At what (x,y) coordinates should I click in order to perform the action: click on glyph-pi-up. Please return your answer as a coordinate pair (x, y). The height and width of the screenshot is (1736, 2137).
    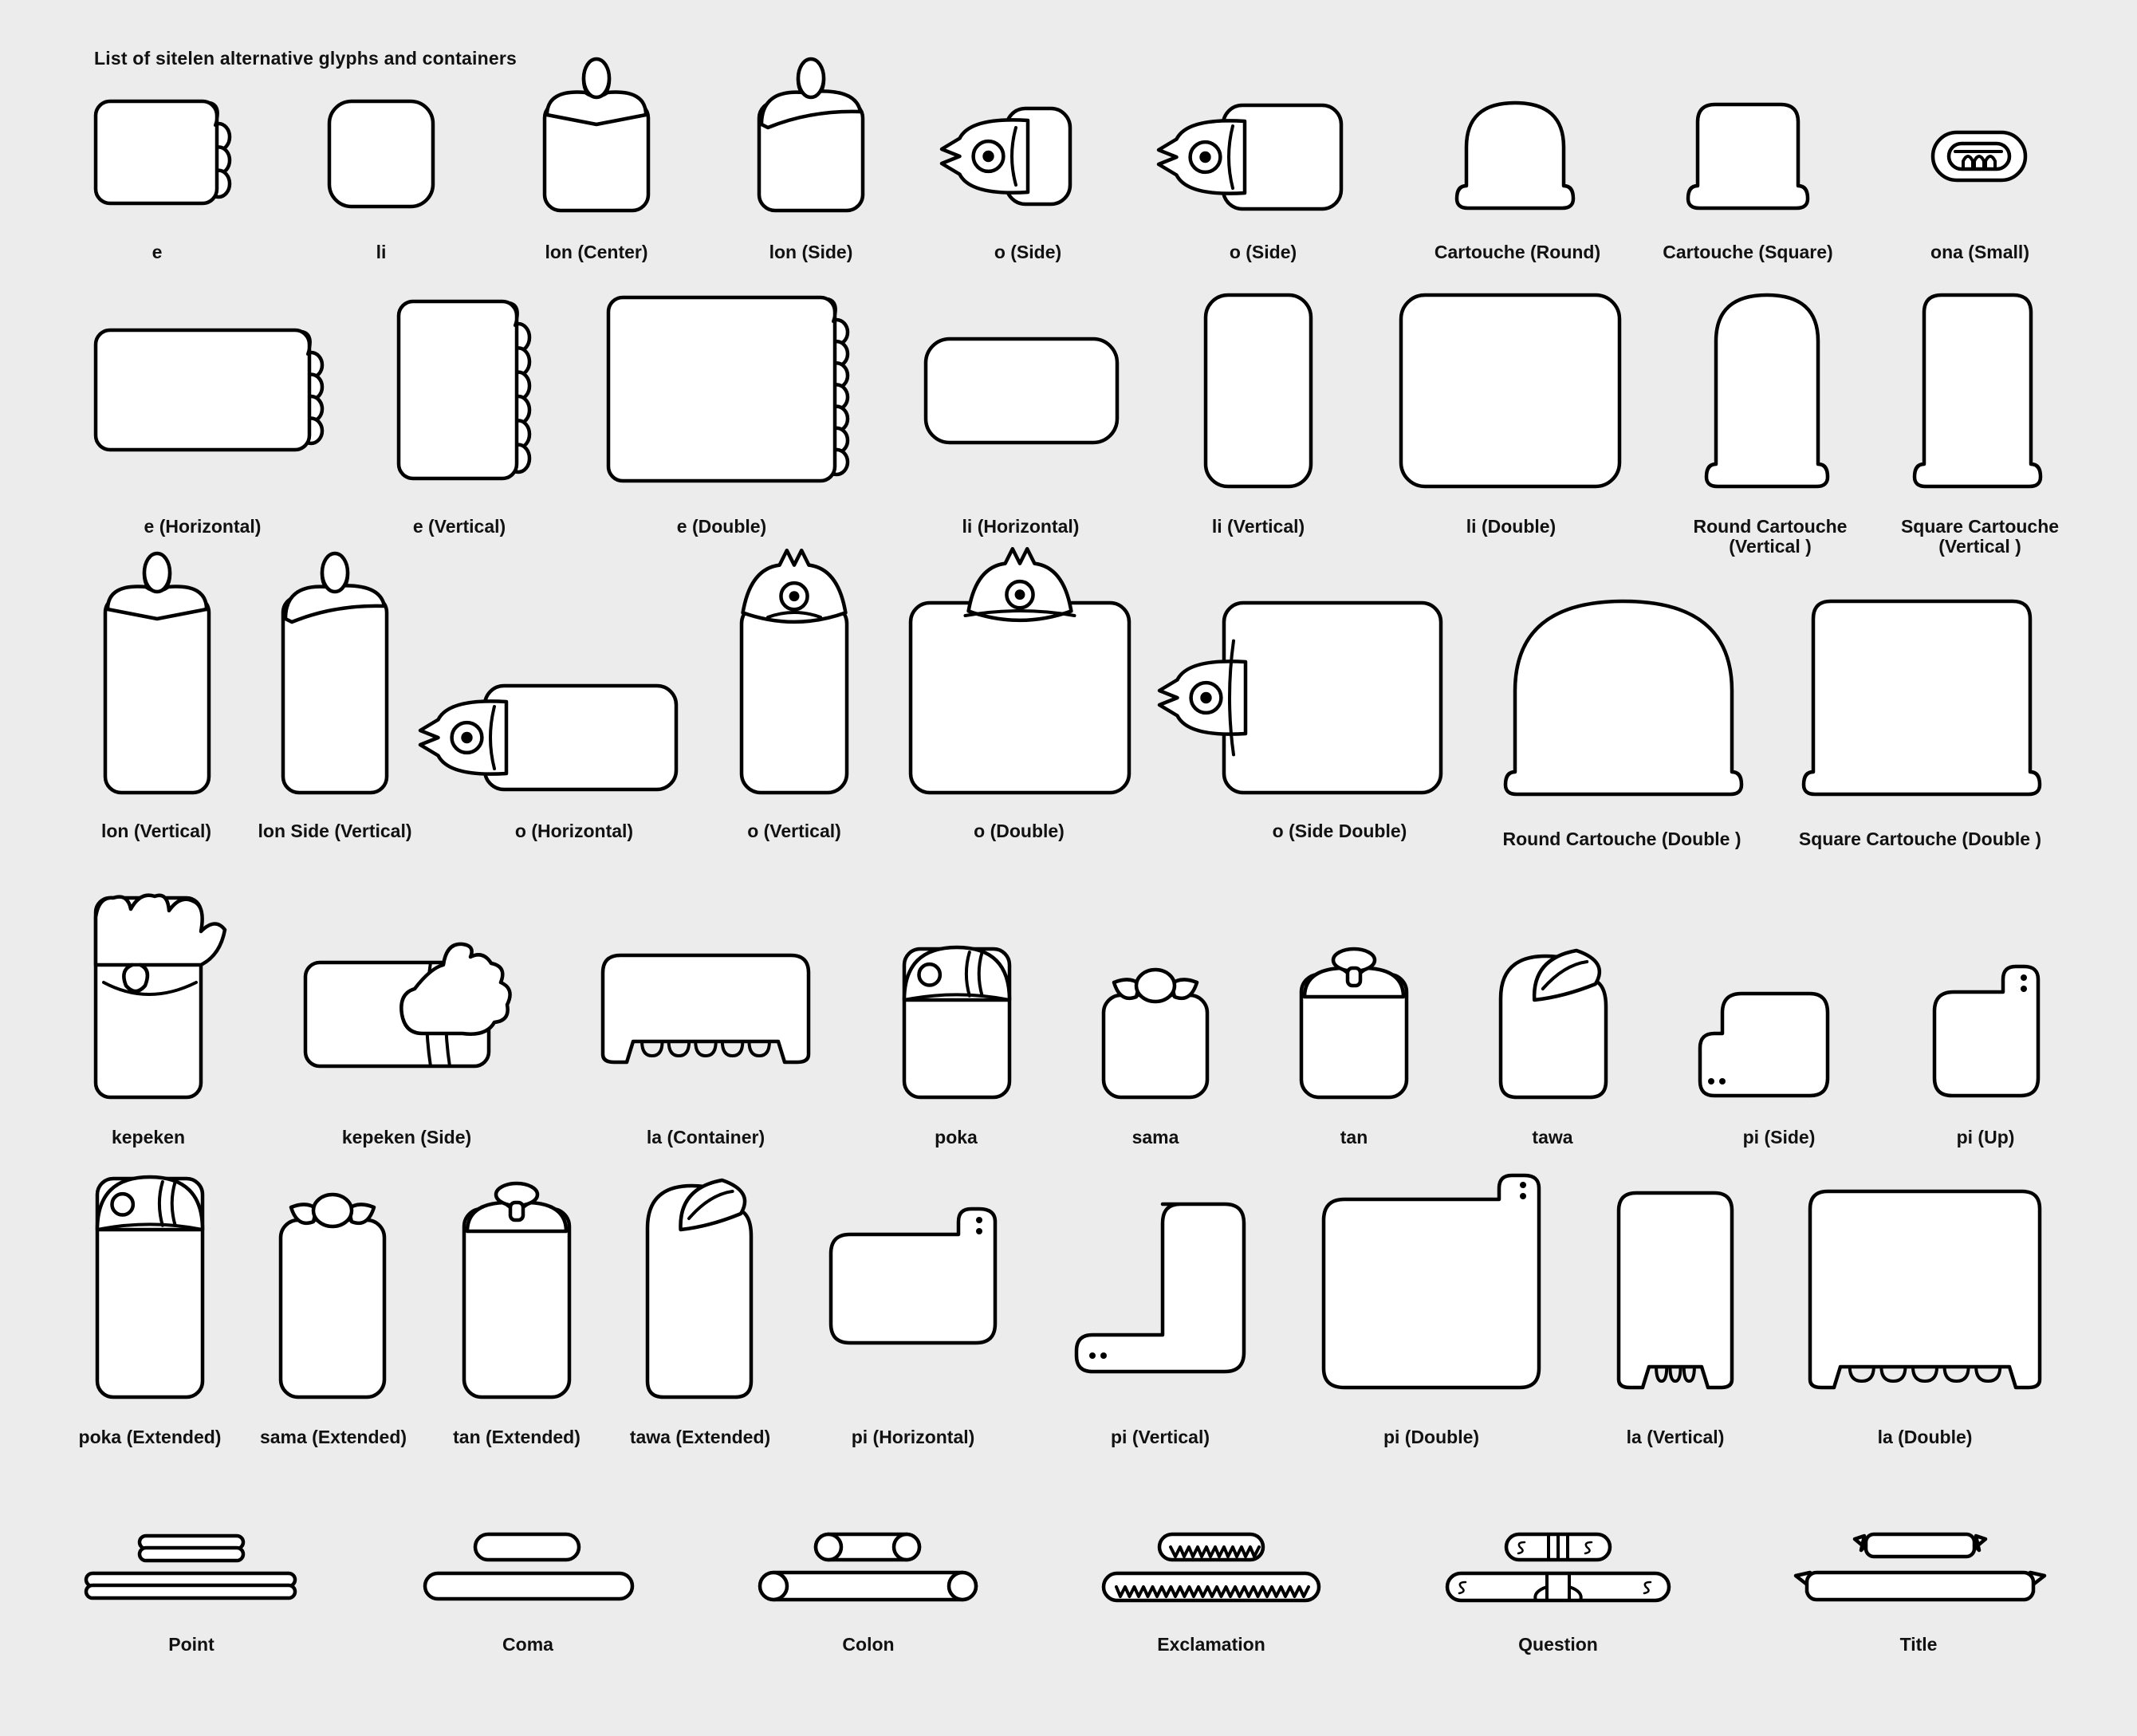
    Looking at the image, I should click on (1986, 1031).